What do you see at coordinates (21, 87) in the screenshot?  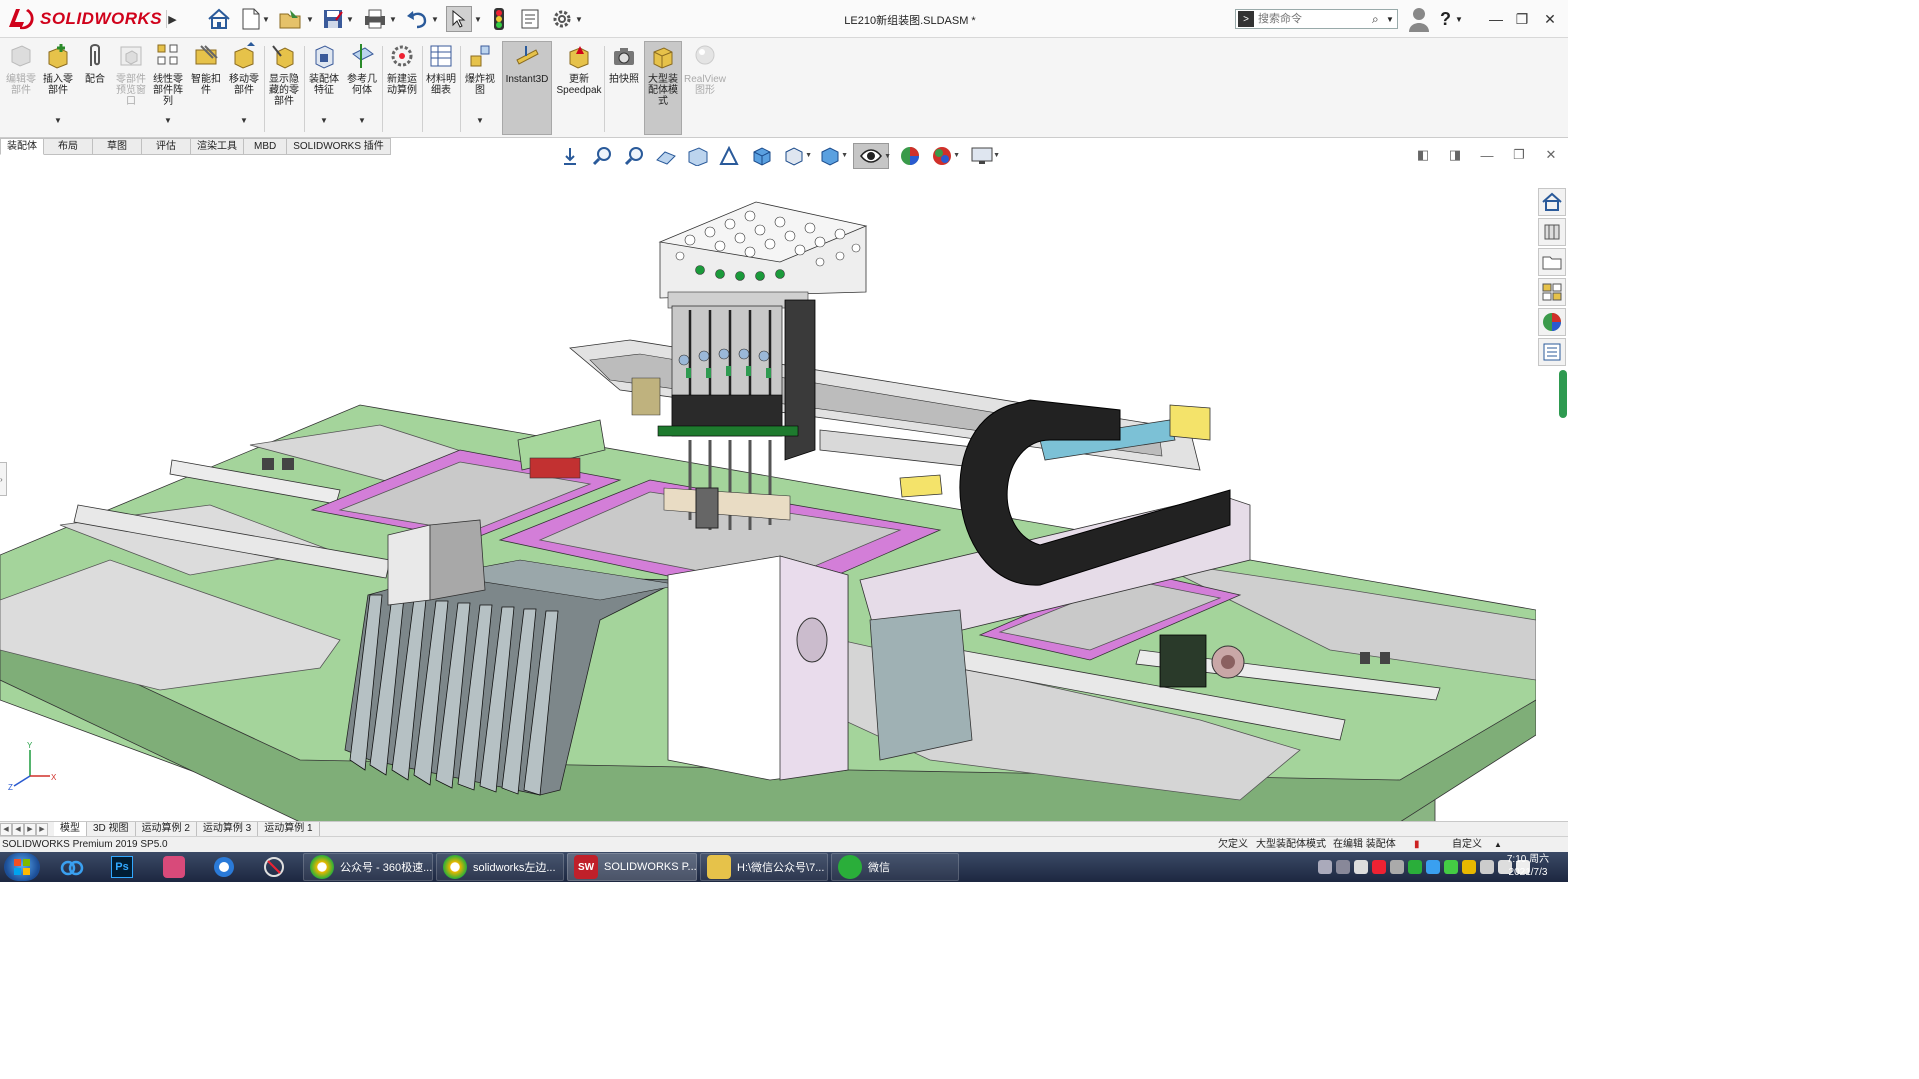 I see `edit-component-button: 编辑零 部件` at bounding box center [21, 87].